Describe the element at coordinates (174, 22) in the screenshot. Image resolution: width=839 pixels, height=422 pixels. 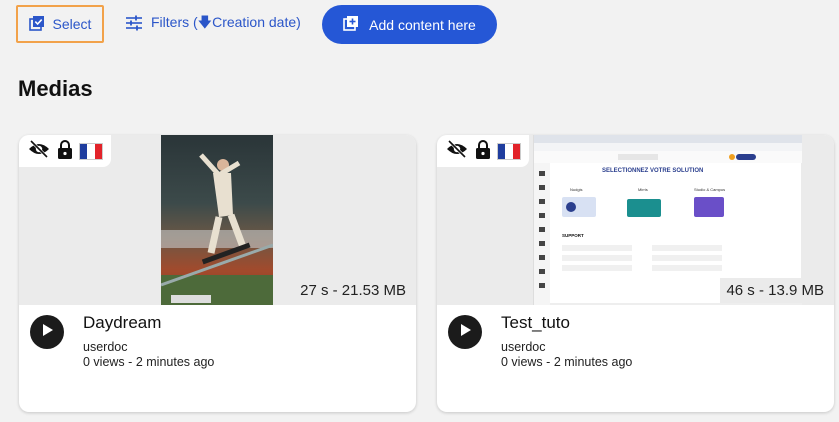
I see `filters-label: Filters (` at that location.